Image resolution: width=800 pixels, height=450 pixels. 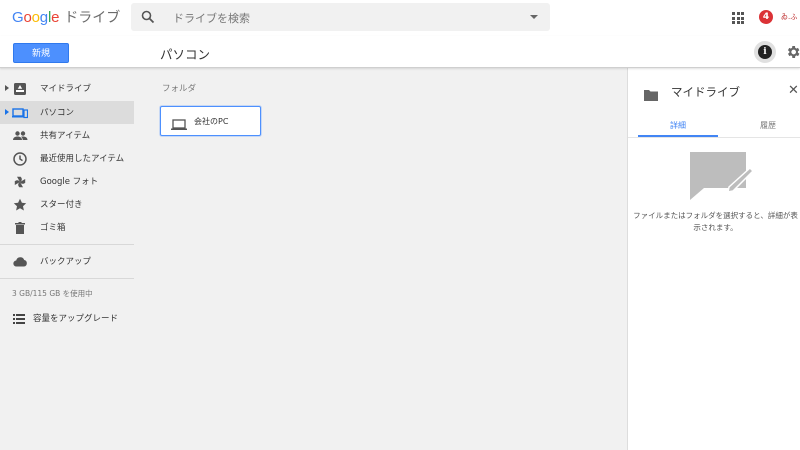 I want to click on logo-letter: G, so click(x=18, y=17).